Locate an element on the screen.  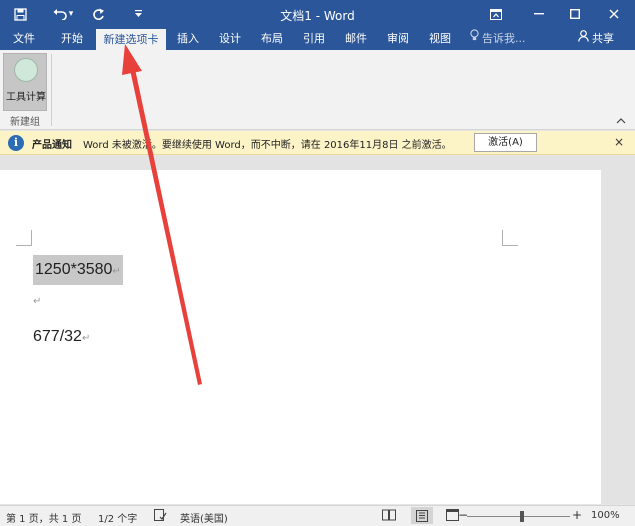
tab-new-tab: 新建选项卡 is located at coordinates (131, 40).